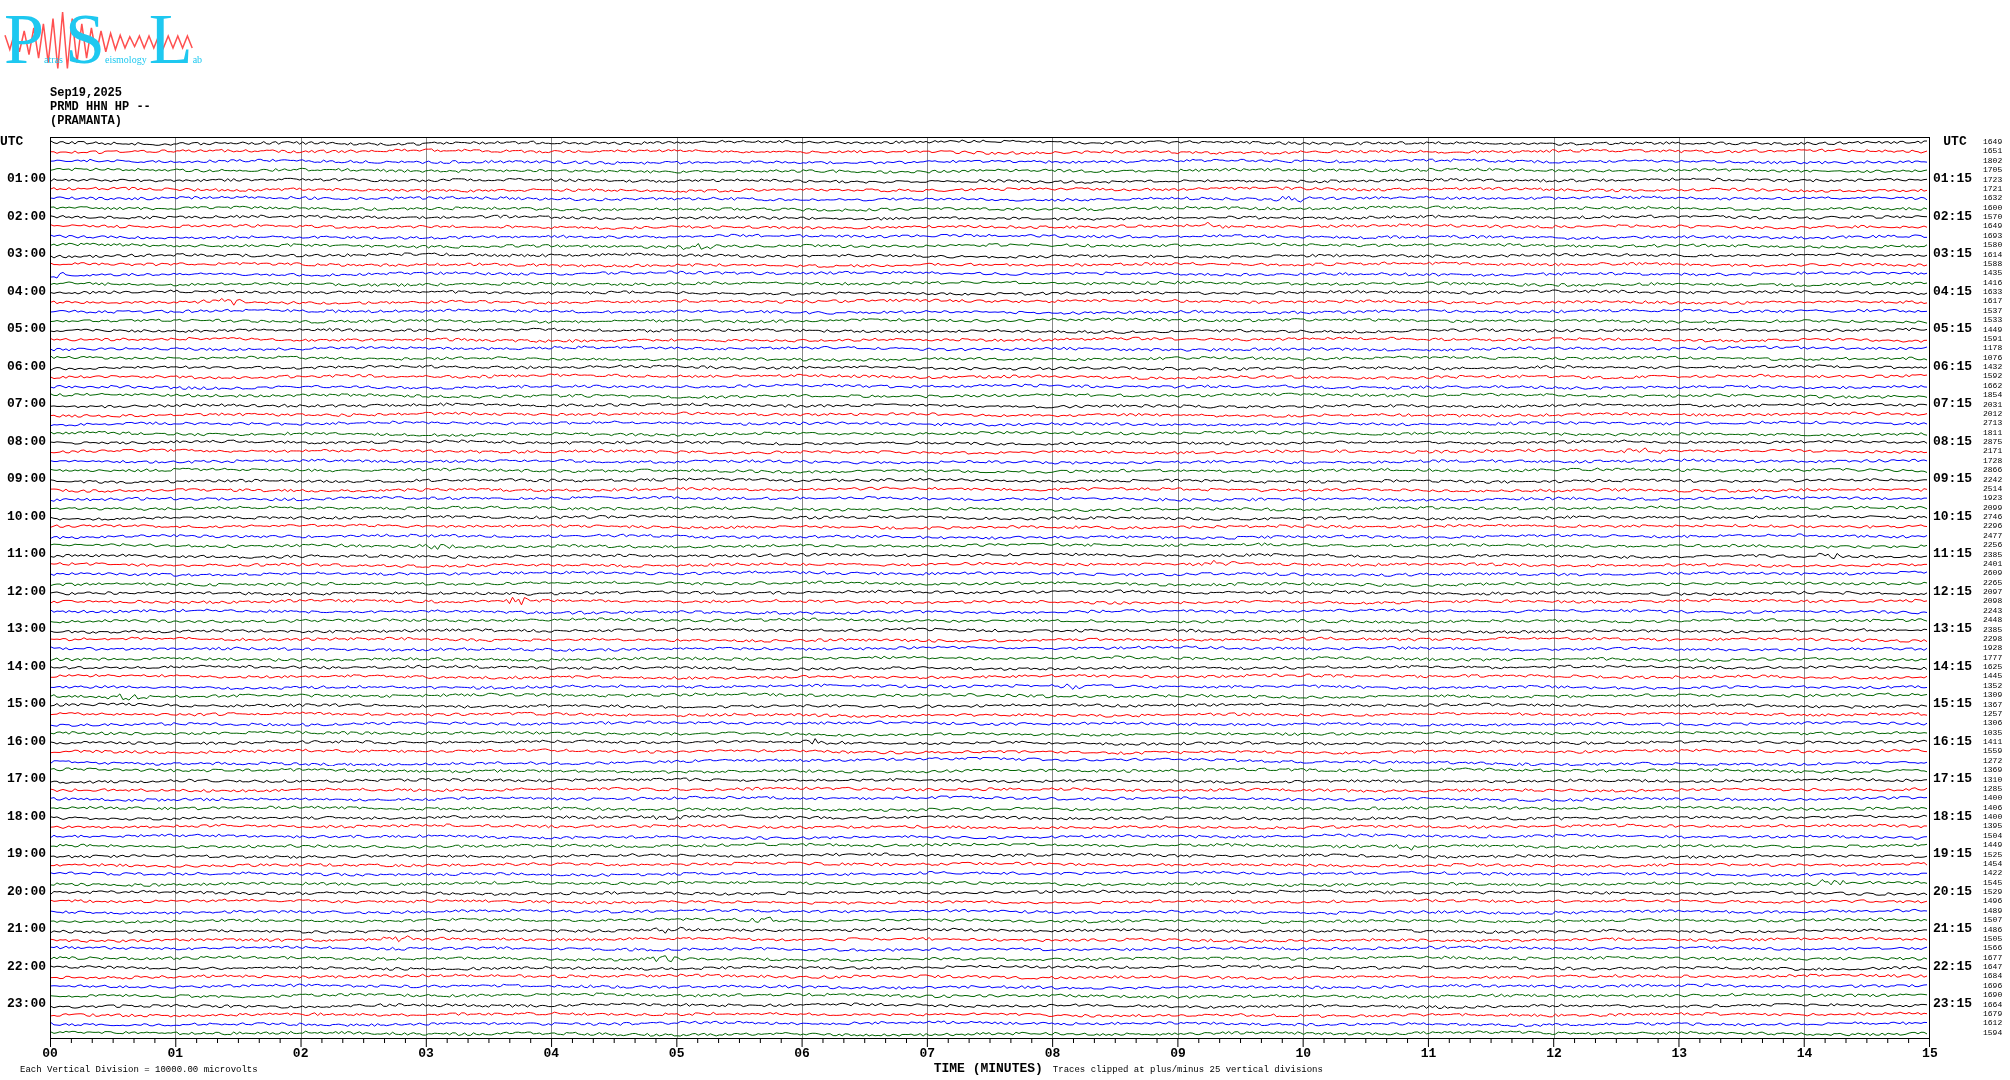 This screenshot has width=2010, height=1080. What do you see at coordinates (1993, 320) in the screenshot?
I see `trace-count: 1533` at bounding box center [1993, 320].